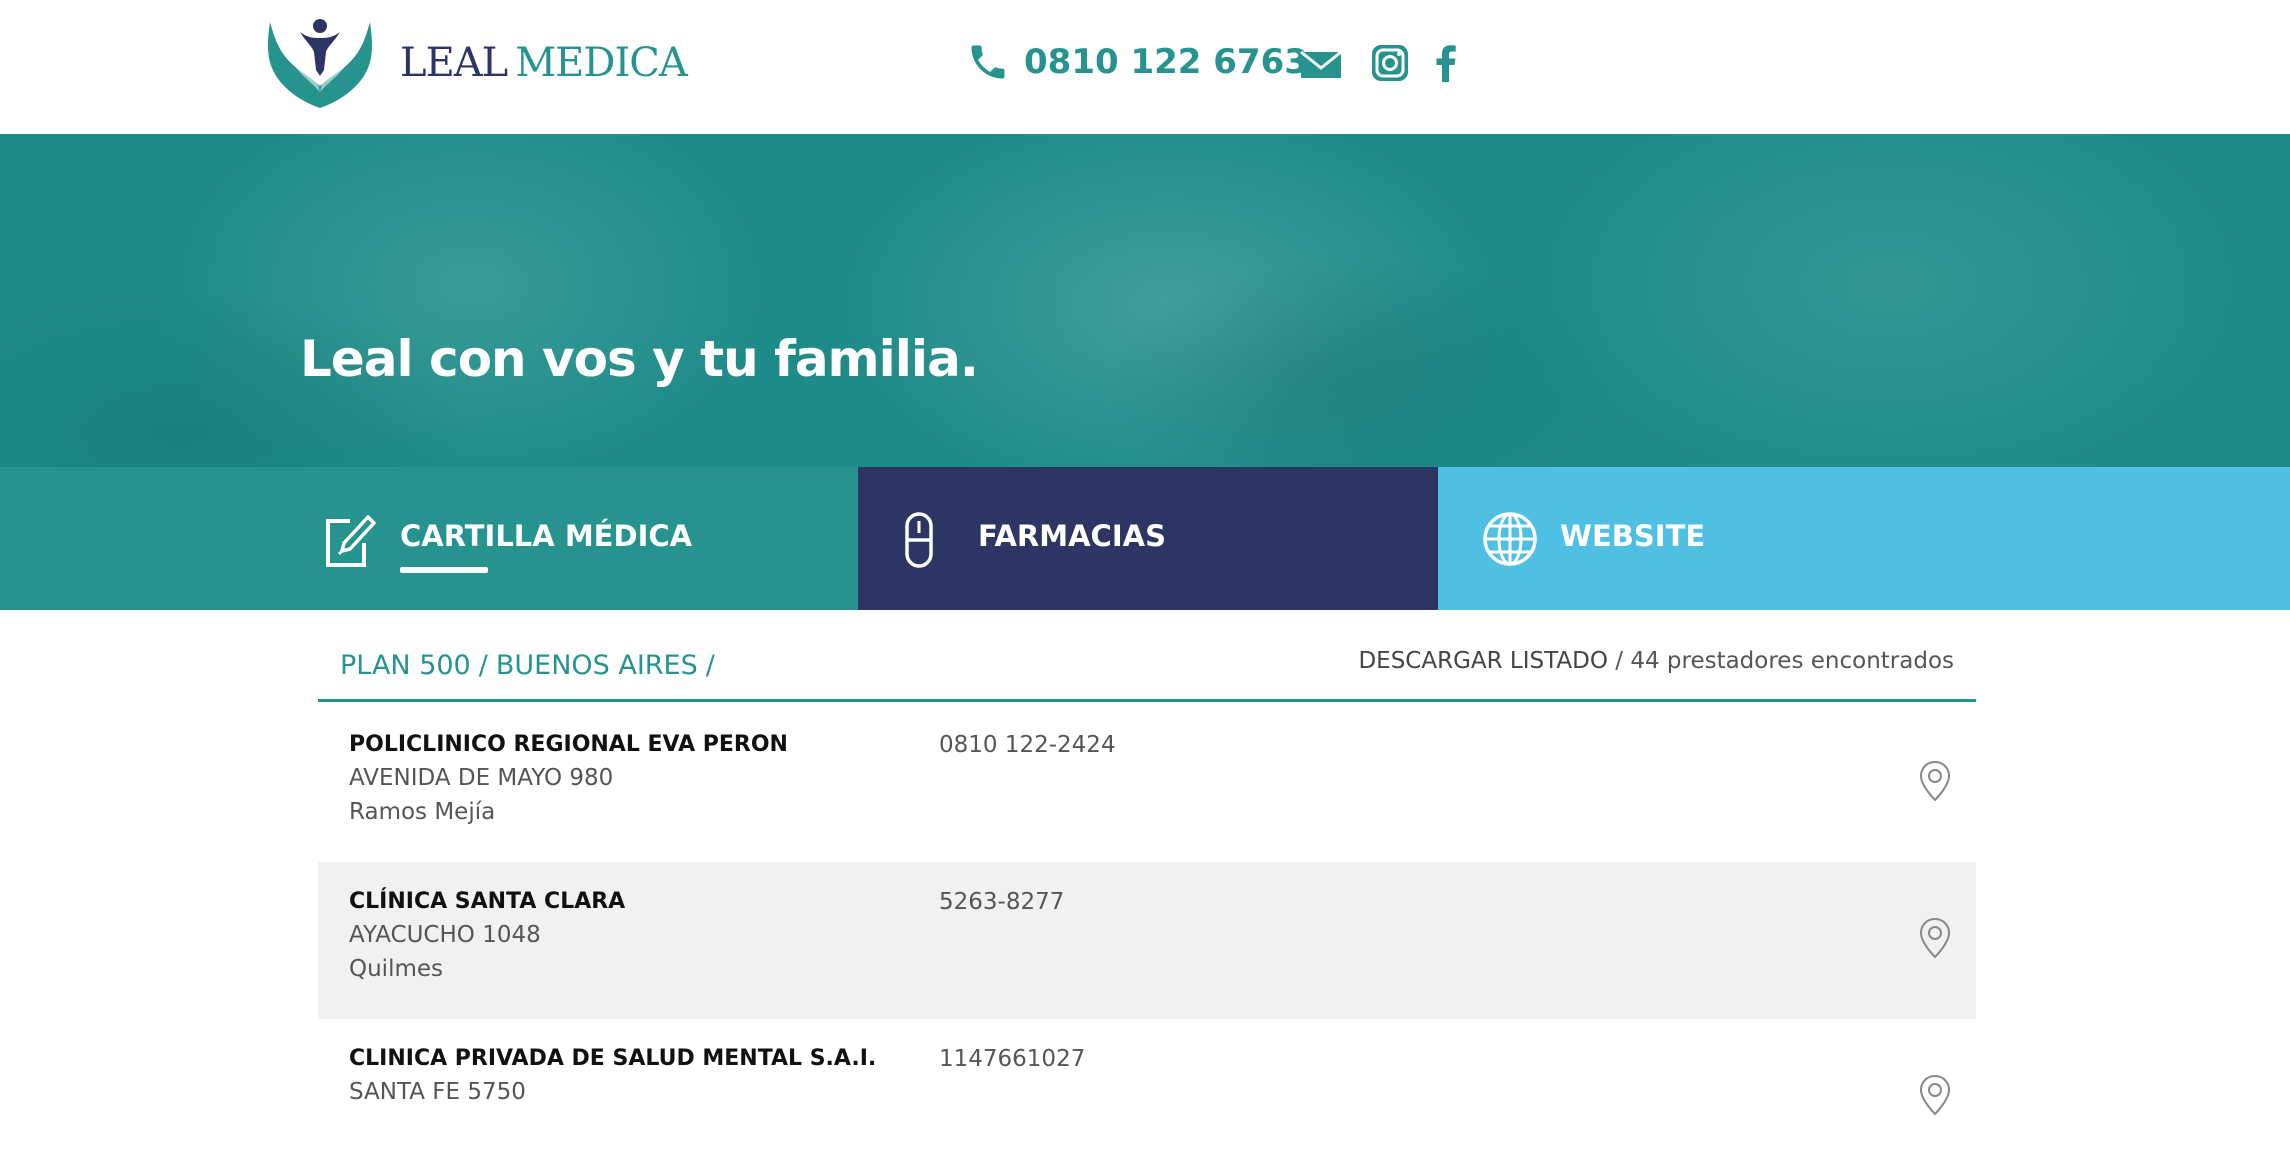 This screenshot has width=2290, height=1176. I want to click on tab-website-label: WEBSITE, so click(1633, 536).